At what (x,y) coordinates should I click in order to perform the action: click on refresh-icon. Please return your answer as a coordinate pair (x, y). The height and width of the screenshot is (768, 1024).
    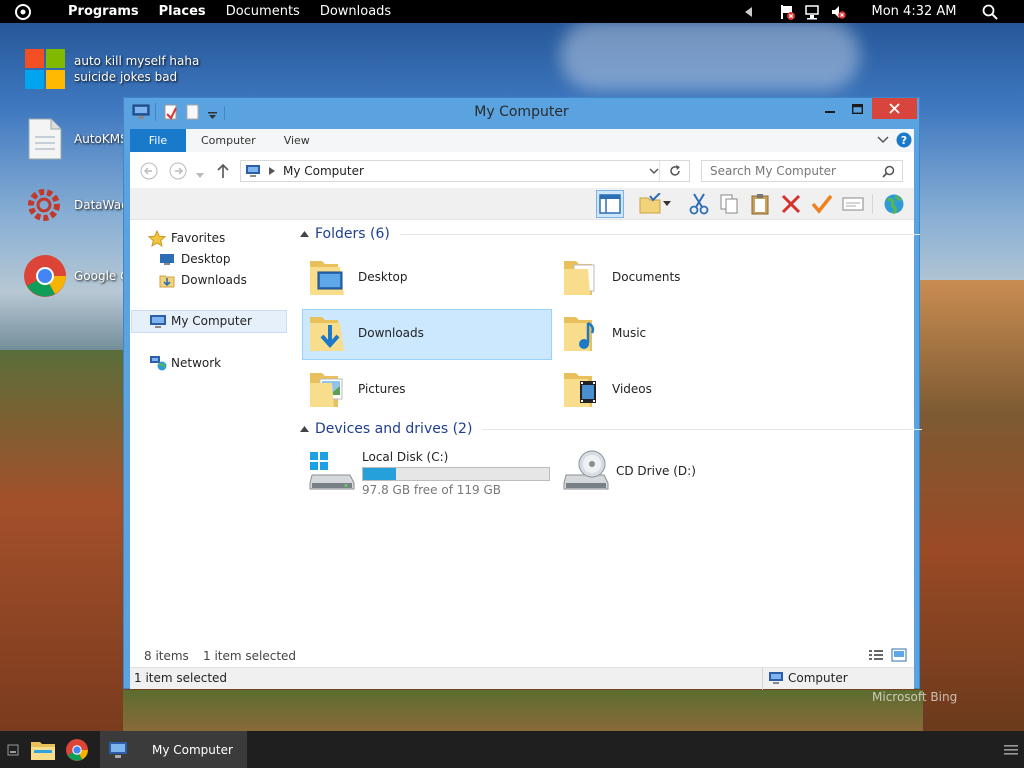
    Looking at the image, I should click on (675, 171).